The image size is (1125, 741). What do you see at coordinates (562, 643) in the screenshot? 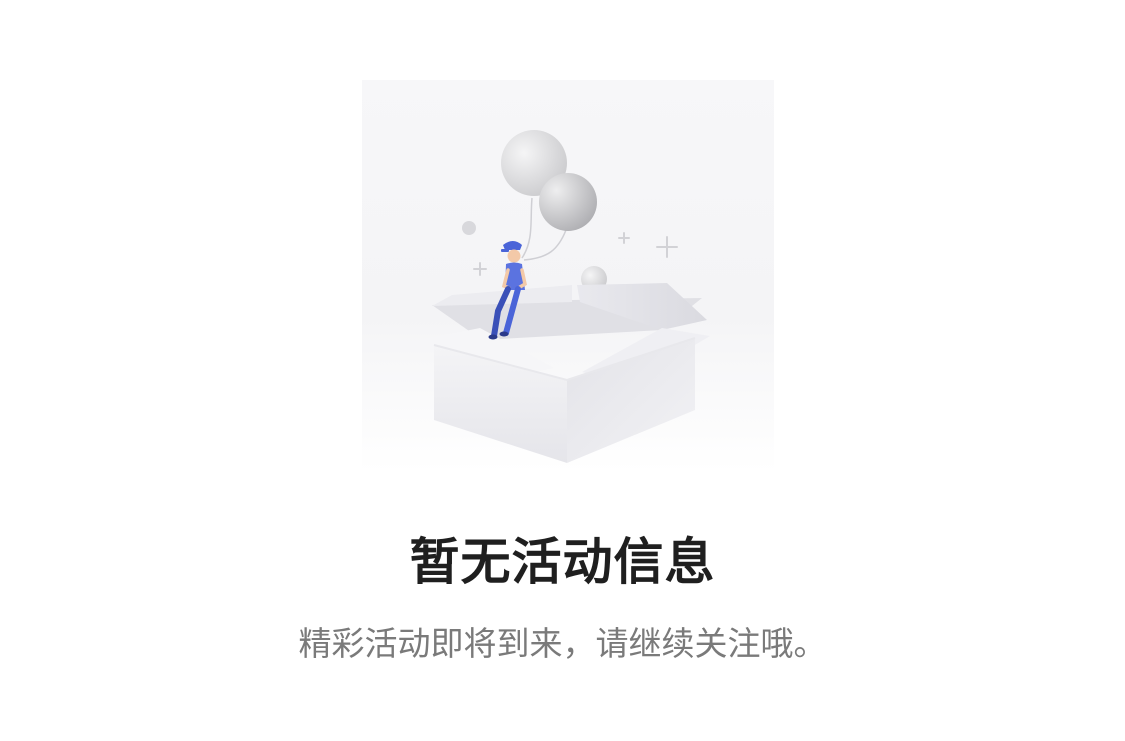
I see `empty-state-subtitle: 精彩活动即将到来，请继续关注哦。` at bounding box center [562, 643].